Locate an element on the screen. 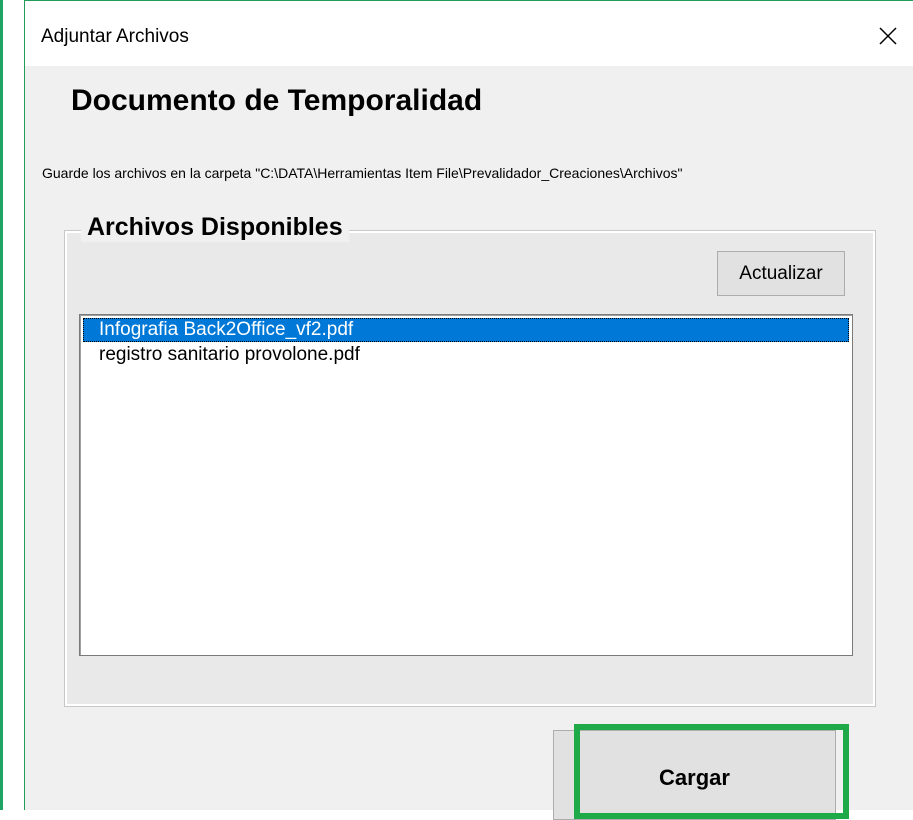 Image resolution: width=913 pixels, height=820 pixels. close-button is located at coordinates (888, 36).